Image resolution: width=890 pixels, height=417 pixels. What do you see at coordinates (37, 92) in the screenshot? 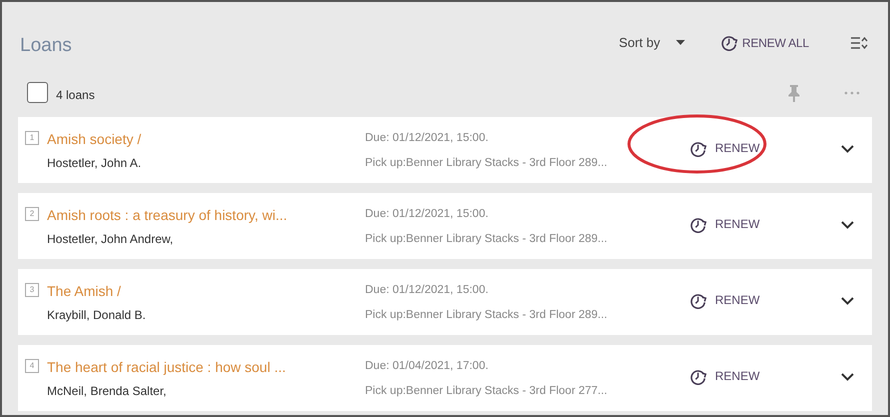
I see `select-all-checkbox` at bounding box center [37, 92].